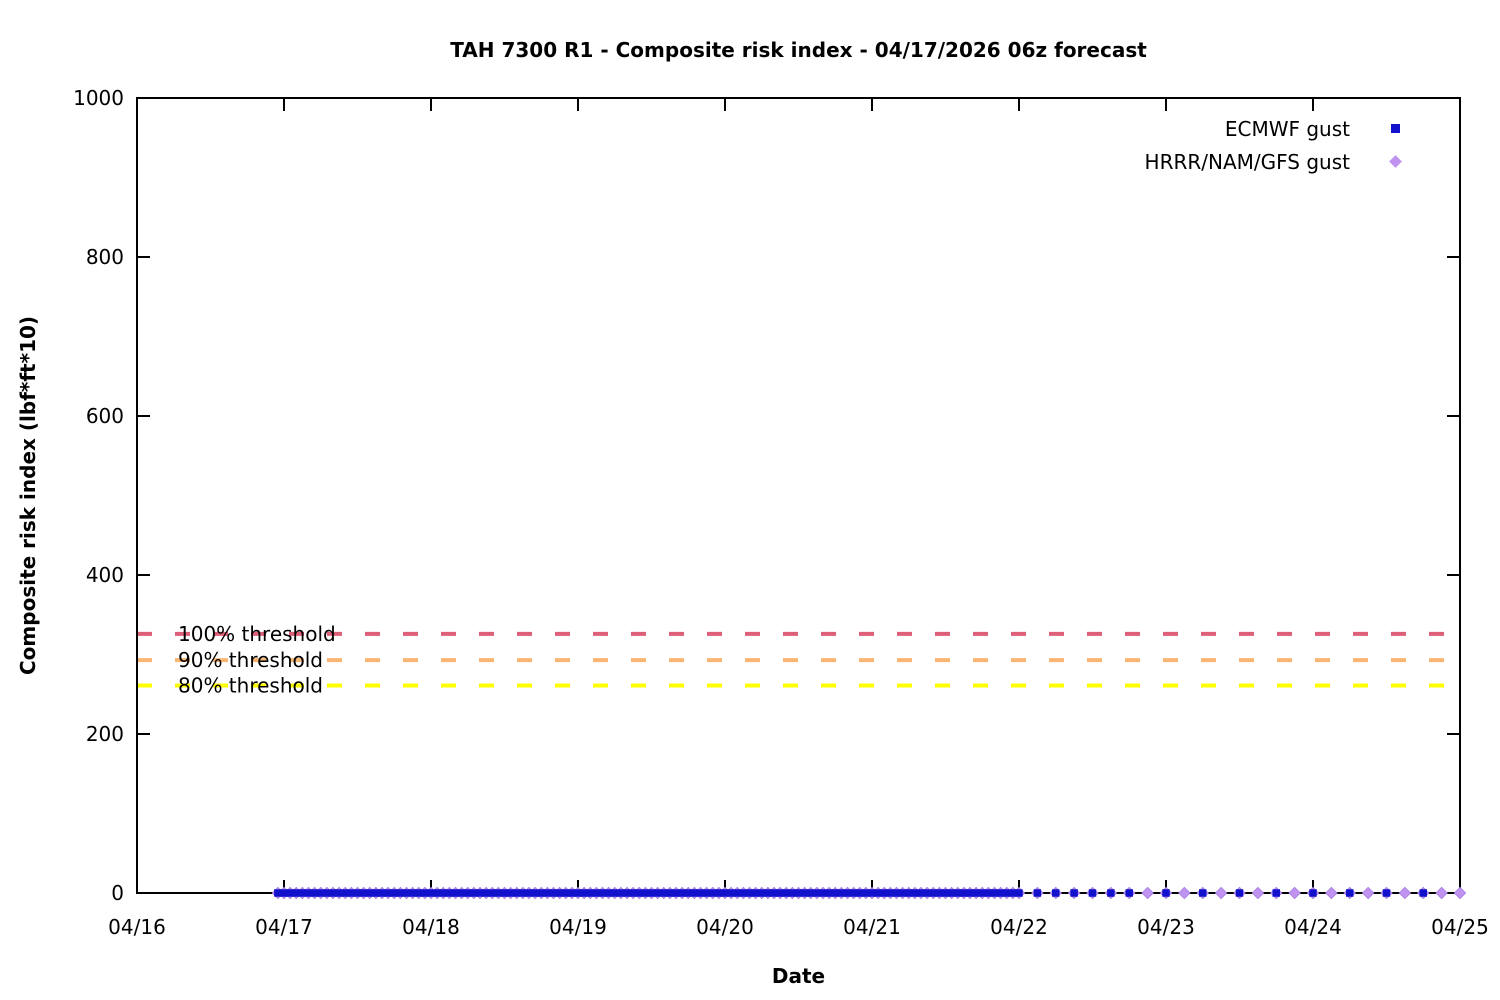 This screenshot has height=1000, width=1500. I want to click on legend: ECMWF gust HRRR/NAM/GFS gust, so click(1292, 145).